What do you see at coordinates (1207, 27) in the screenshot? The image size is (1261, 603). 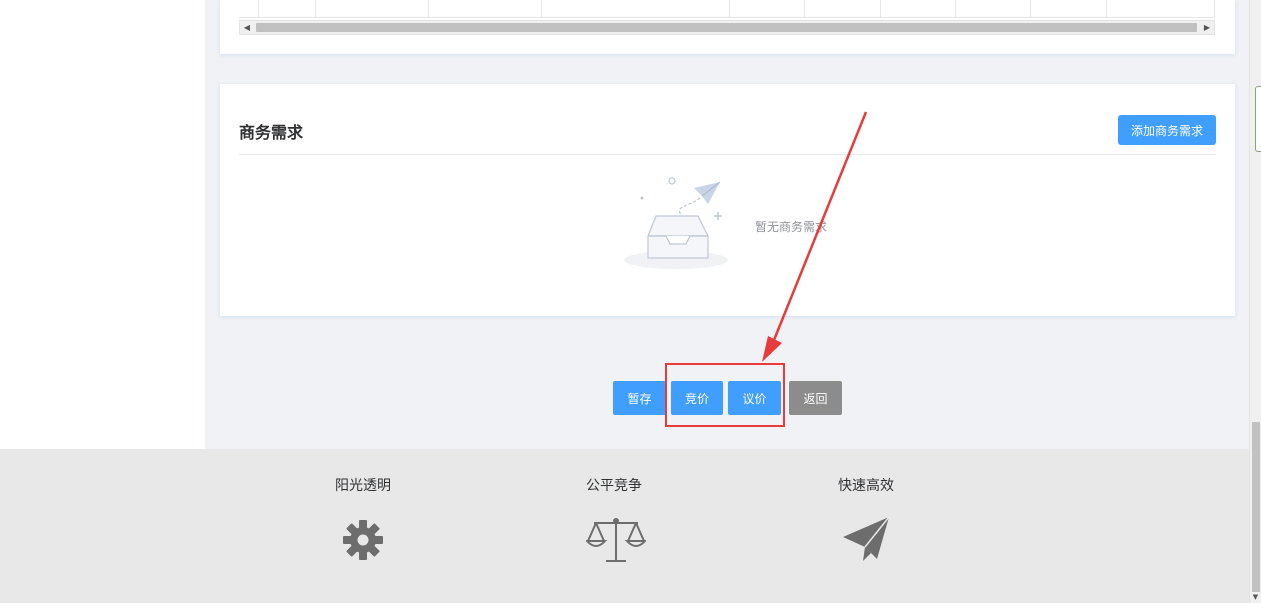 I see `scroll-right-arrow-icon: ▶` at bounding box center [1207, 27].